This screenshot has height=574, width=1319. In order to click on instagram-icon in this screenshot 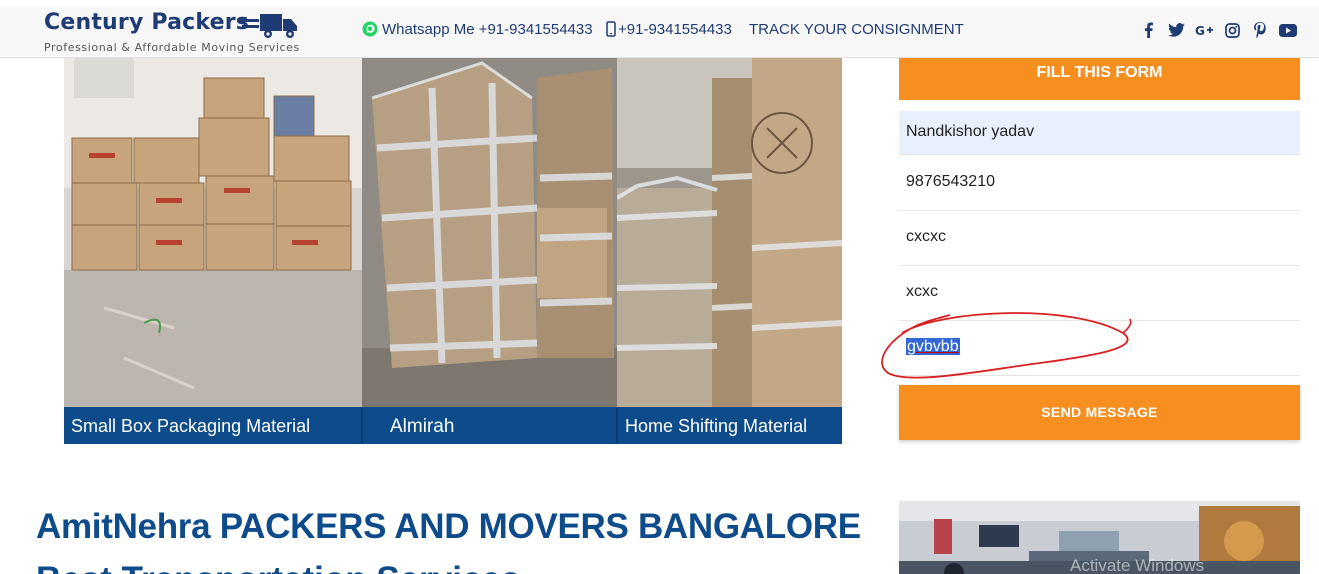, I will do `click(1232, 30)`.